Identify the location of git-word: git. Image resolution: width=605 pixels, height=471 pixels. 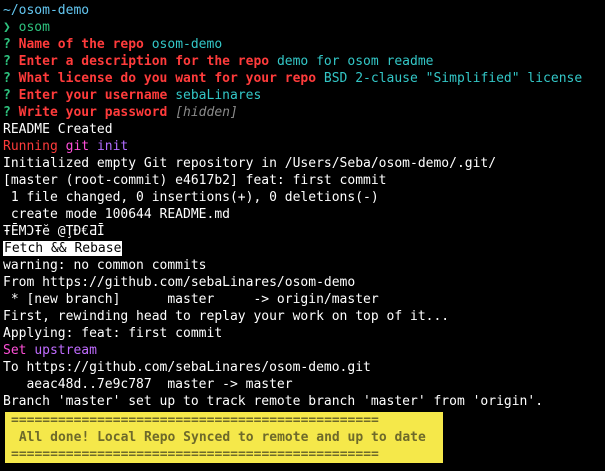
(77, 146).